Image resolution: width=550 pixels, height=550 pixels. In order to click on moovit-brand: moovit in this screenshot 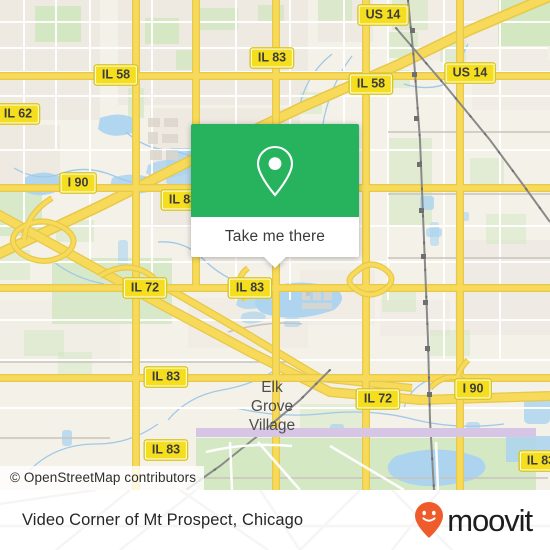, I will do `click(473, 520)`.